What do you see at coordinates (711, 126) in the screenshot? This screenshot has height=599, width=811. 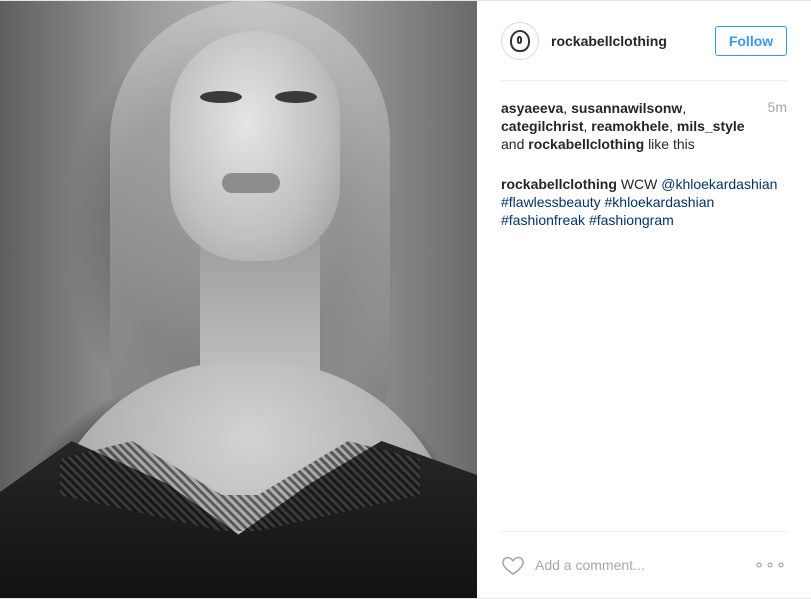 I see `like-user-link: mils_style` at bounding box center [711, 126].